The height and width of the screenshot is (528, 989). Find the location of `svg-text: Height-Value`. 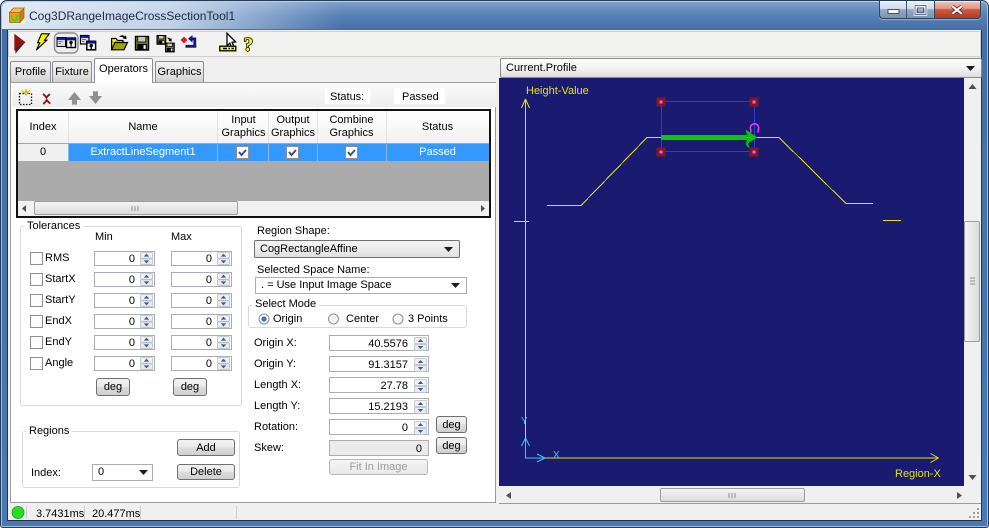

svg-text: Height-Value is located at coordinates (557, 91).